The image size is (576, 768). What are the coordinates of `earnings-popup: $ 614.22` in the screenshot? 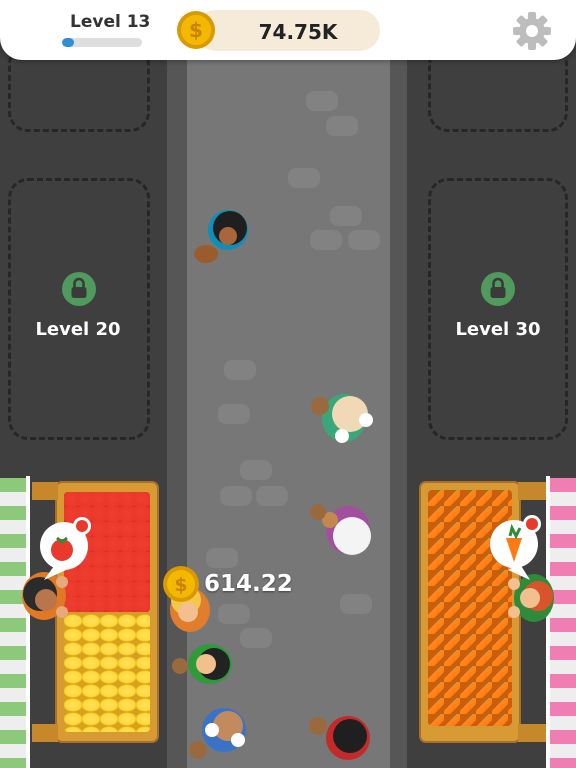 It's located at (231, 585).